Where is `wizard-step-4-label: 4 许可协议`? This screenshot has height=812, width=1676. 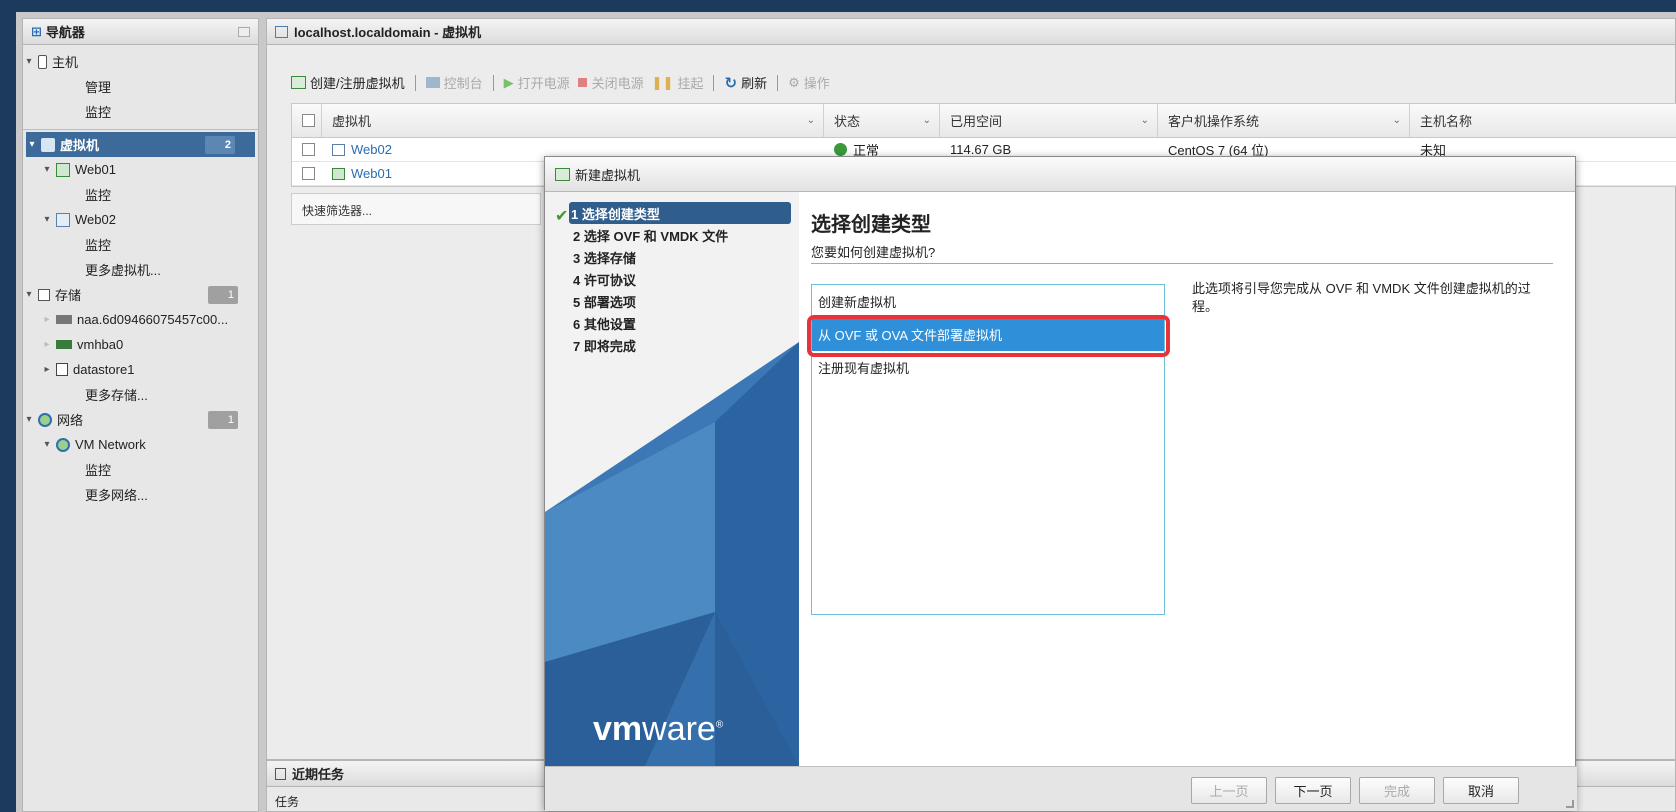 wizard-step-4-label: 4 许可协议 is located at coordinates (604, 280).